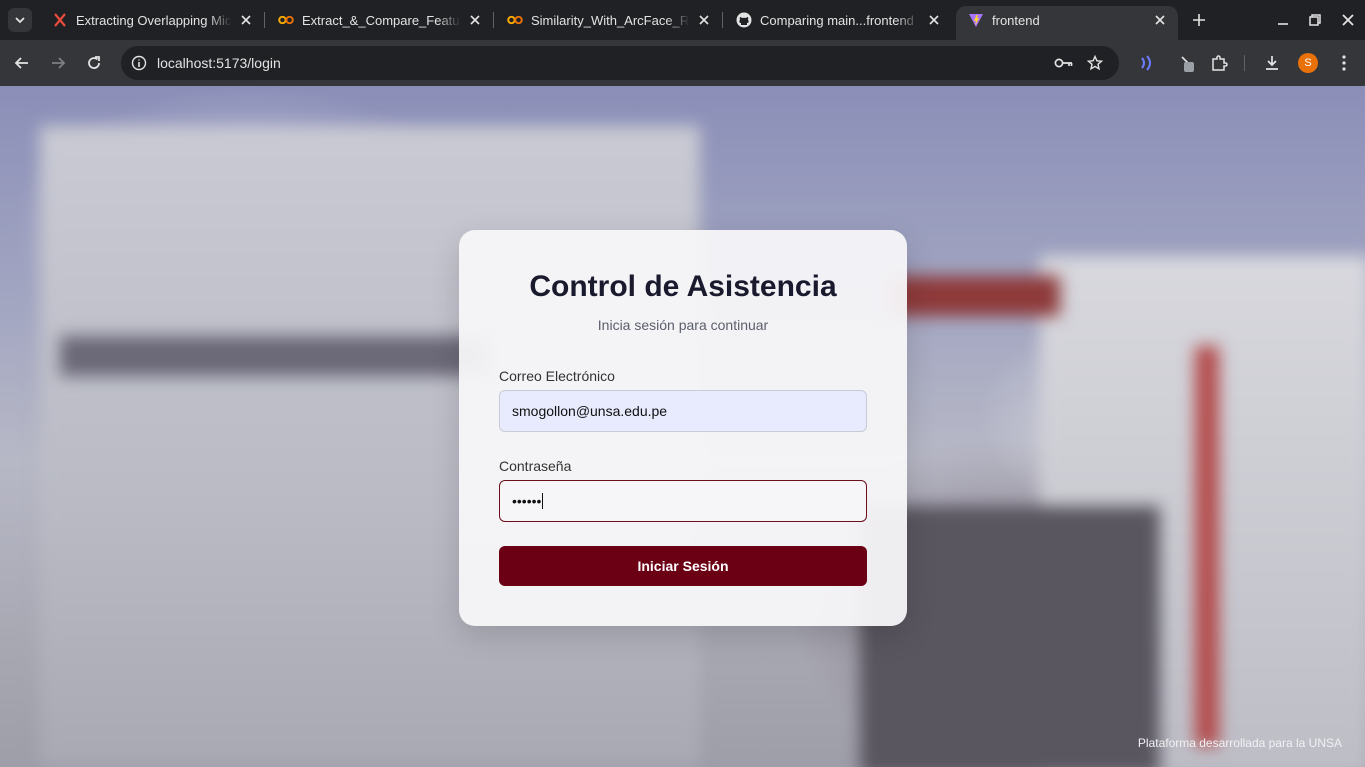 This screenshot has width=1365, height=767. I want to click on login-button: Iniciar Sesión, so click(683, 566).